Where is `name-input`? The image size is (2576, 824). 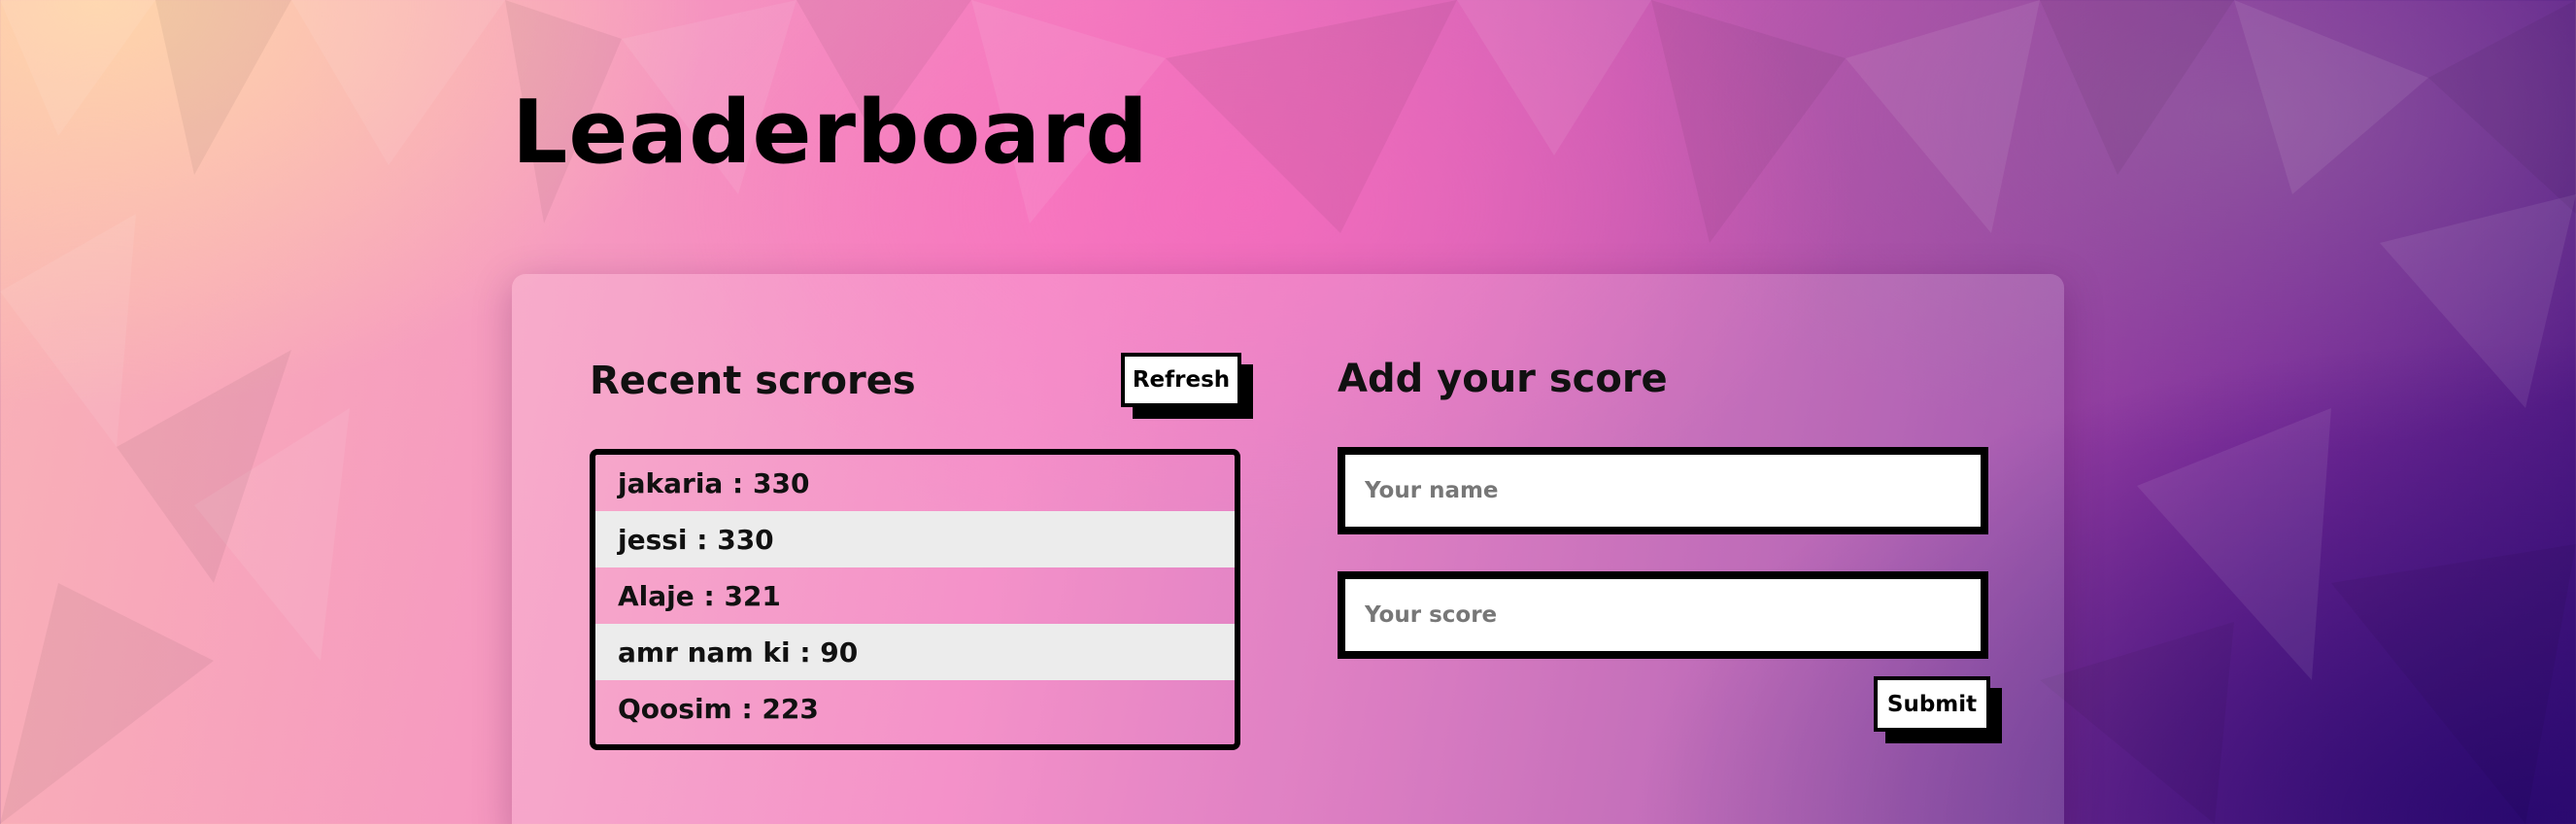 name-input is located at coordinates (1663, 490).